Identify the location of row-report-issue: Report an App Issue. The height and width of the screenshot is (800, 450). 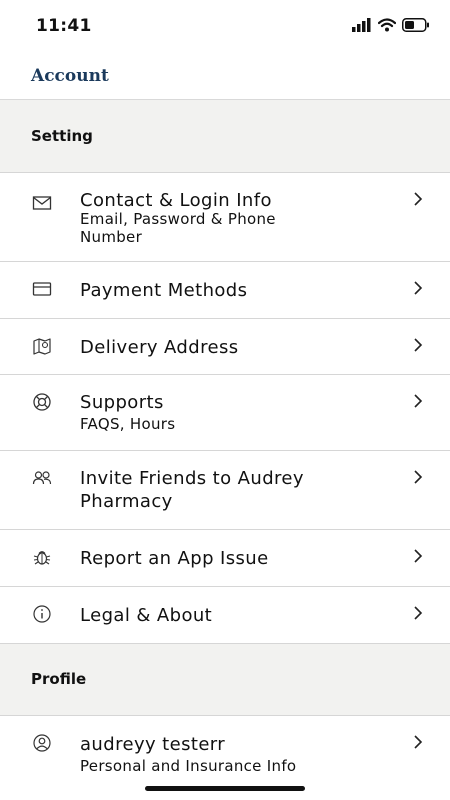
(225, 558).